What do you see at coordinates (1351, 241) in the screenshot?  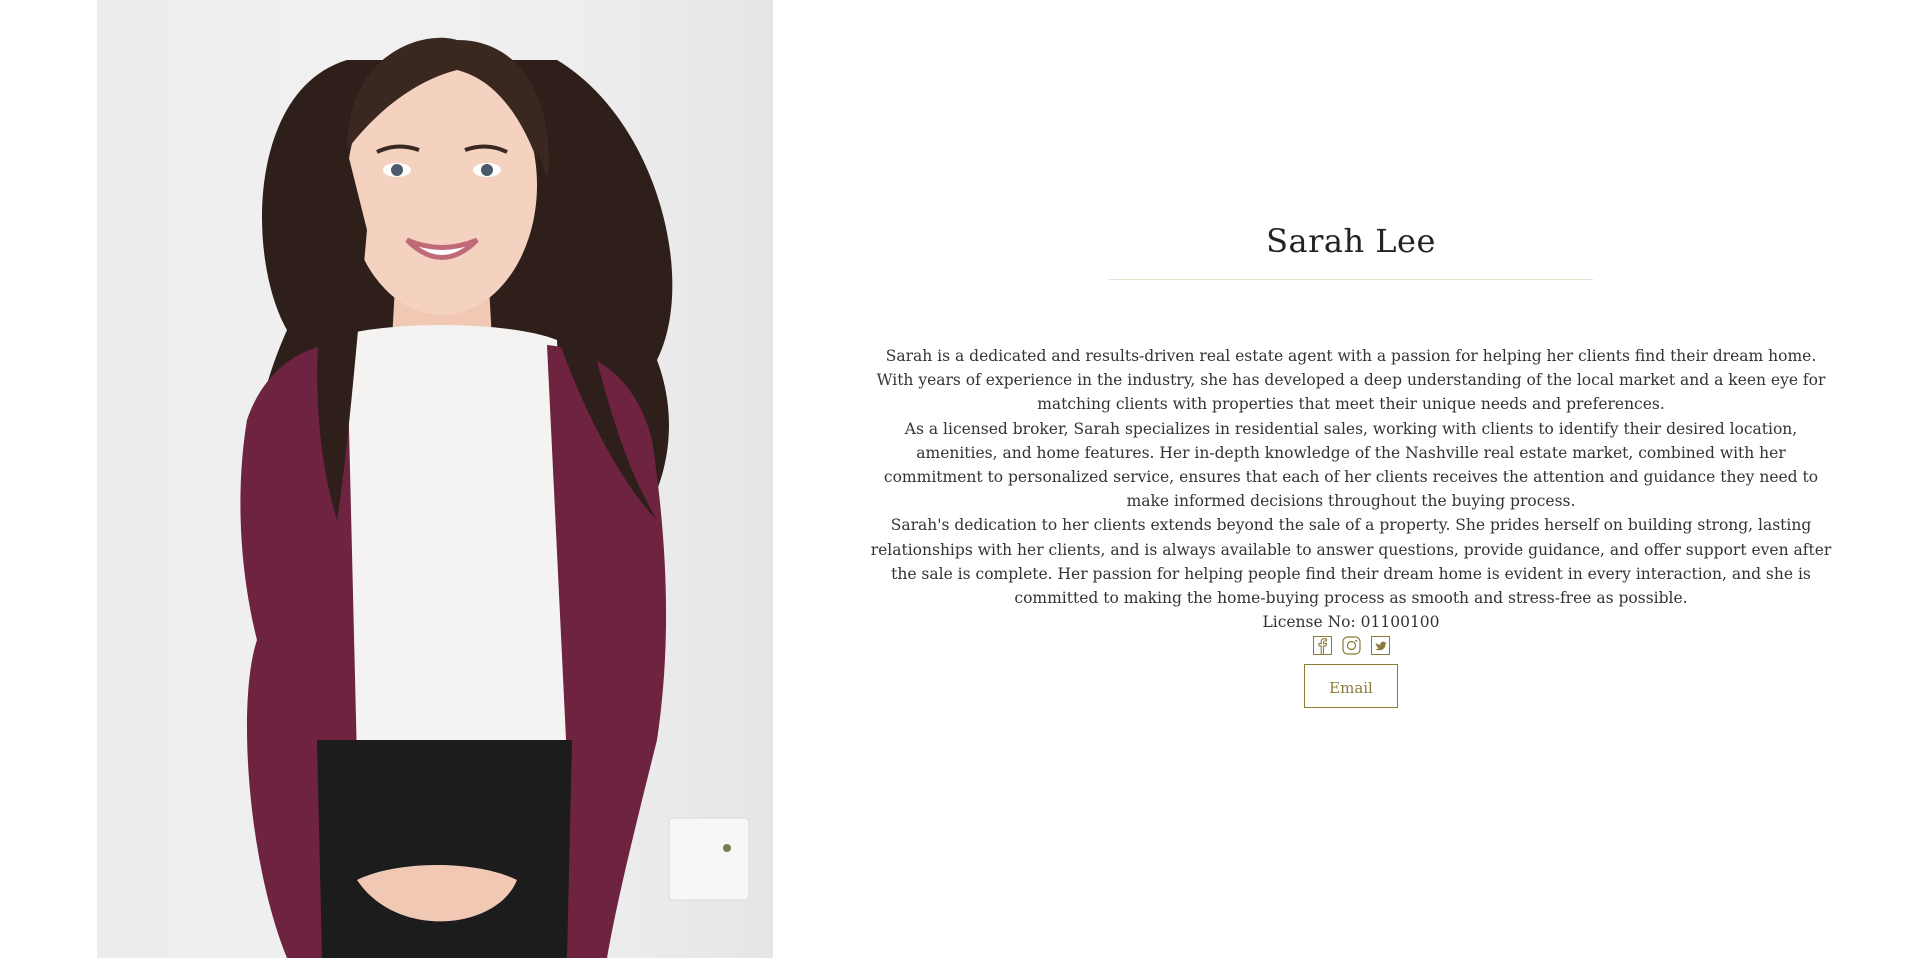 I see `agent-name: Sarah Lee` at bounding box center [1351, 241].